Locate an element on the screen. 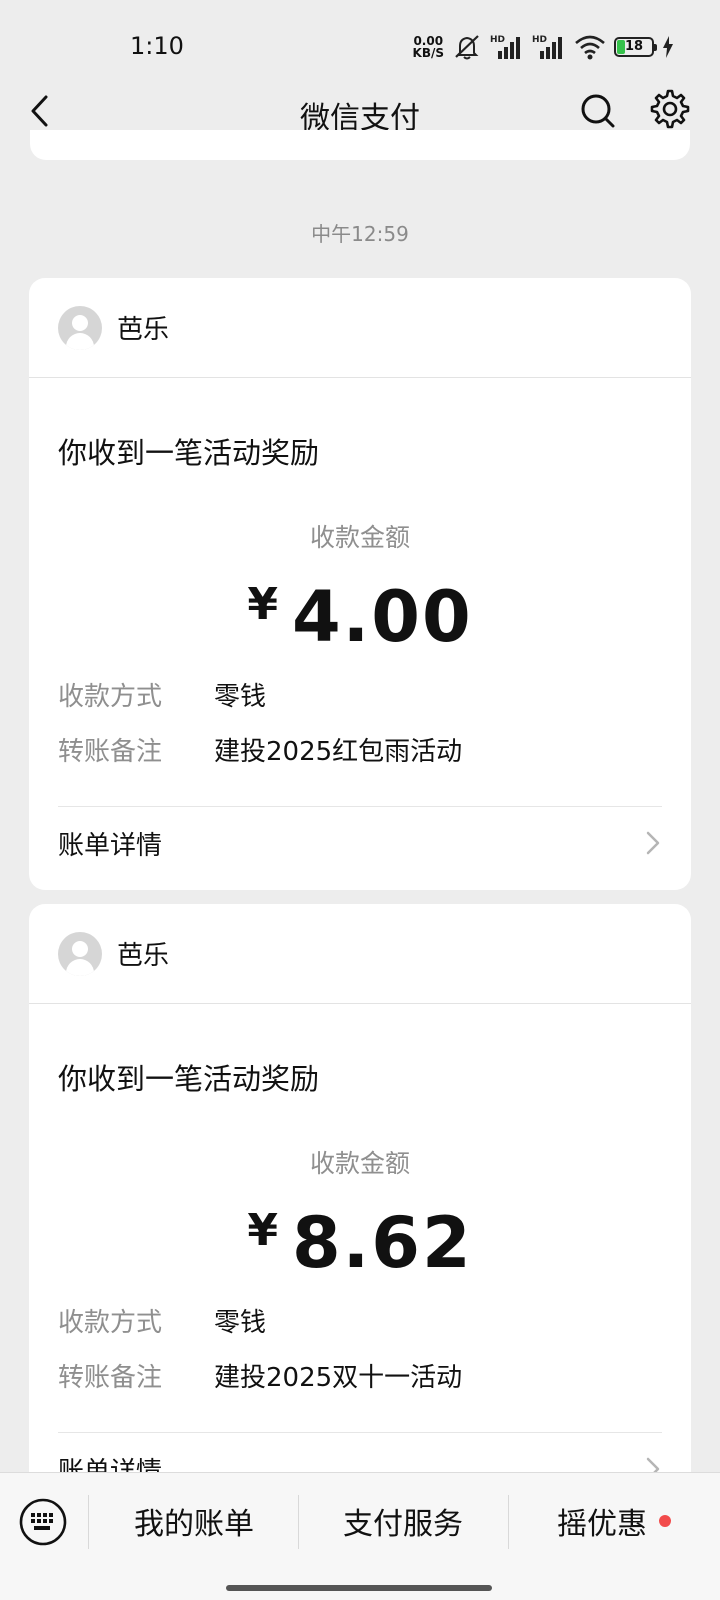 This screenshot has height=1600, width=720. menu-payment-services-label: 支付服务 is located at coordinates (403, 1524).